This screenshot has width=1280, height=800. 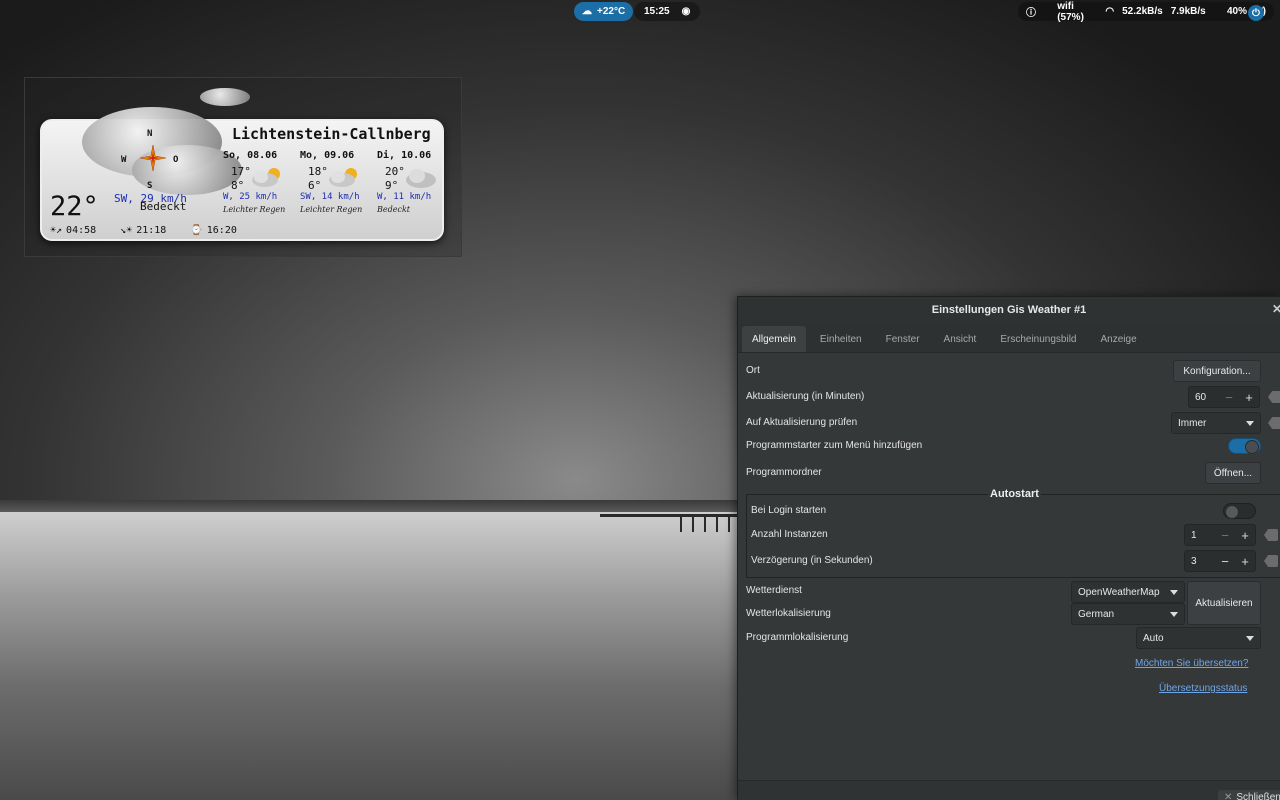 I want to click on sun-cloud-icon, so click(x=266, y=177).